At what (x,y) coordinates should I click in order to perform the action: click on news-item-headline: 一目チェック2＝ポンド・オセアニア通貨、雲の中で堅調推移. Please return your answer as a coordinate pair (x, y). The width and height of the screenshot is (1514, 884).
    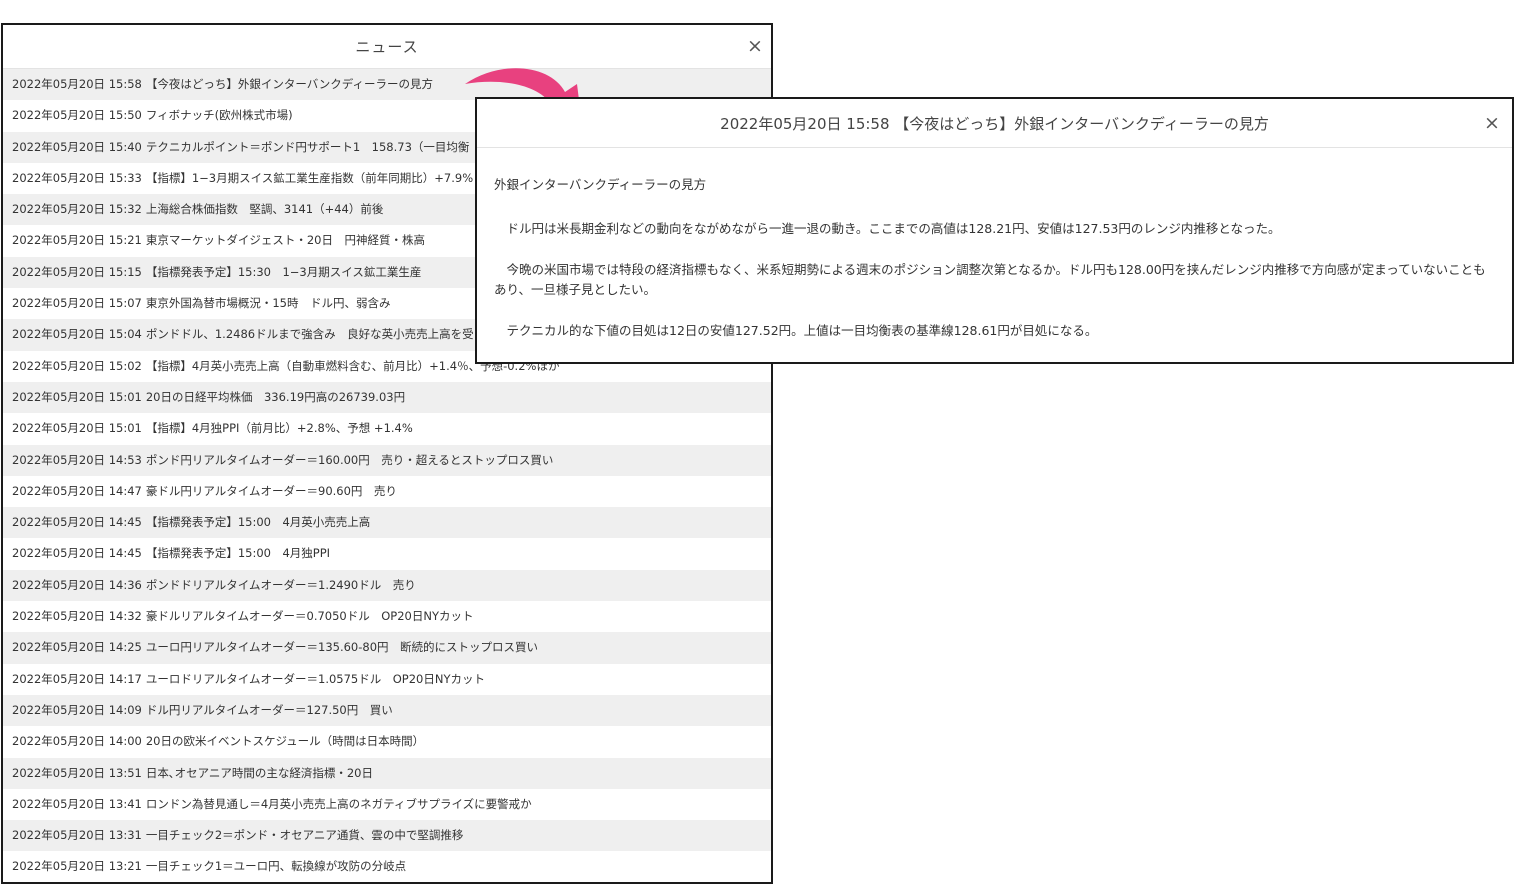
    Looking at the image, I should click on (304, 835).